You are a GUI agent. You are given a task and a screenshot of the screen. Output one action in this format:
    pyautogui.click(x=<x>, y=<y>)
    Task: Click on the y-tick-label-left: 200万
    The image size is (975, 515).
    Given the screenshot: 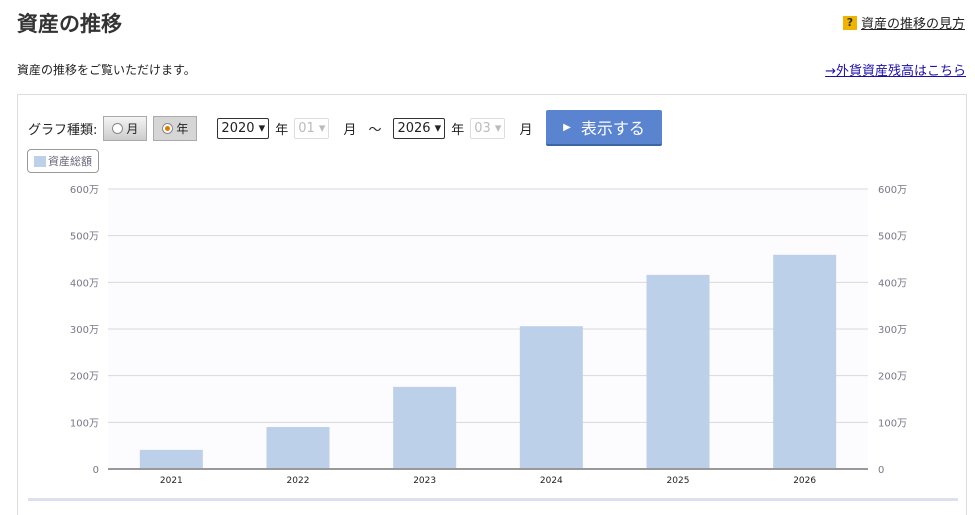 What is the action you would take?
    pyautogui.click(x=84, y=377)
    